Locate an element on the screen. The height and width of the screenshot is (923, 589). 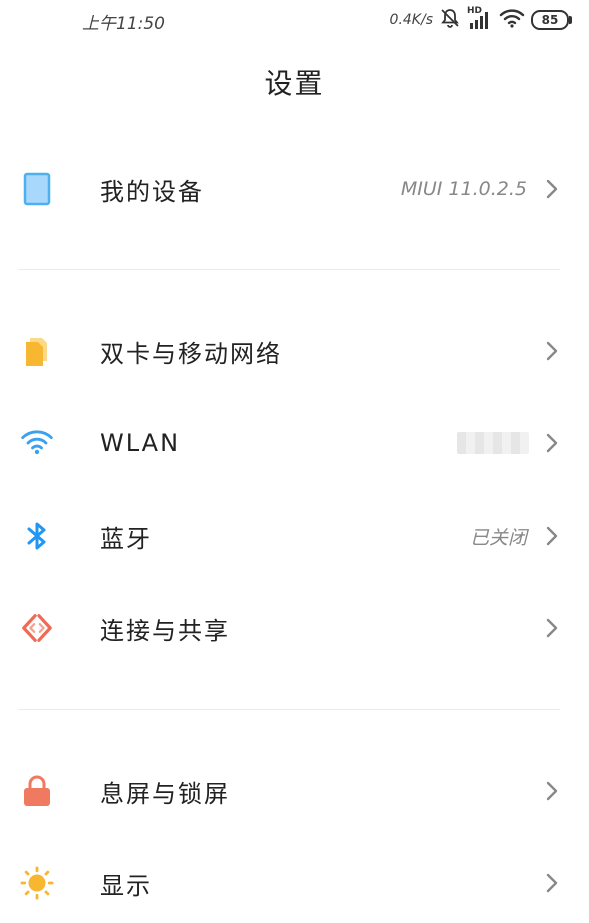
phone-device-icon is located at coordinates (37, 189).